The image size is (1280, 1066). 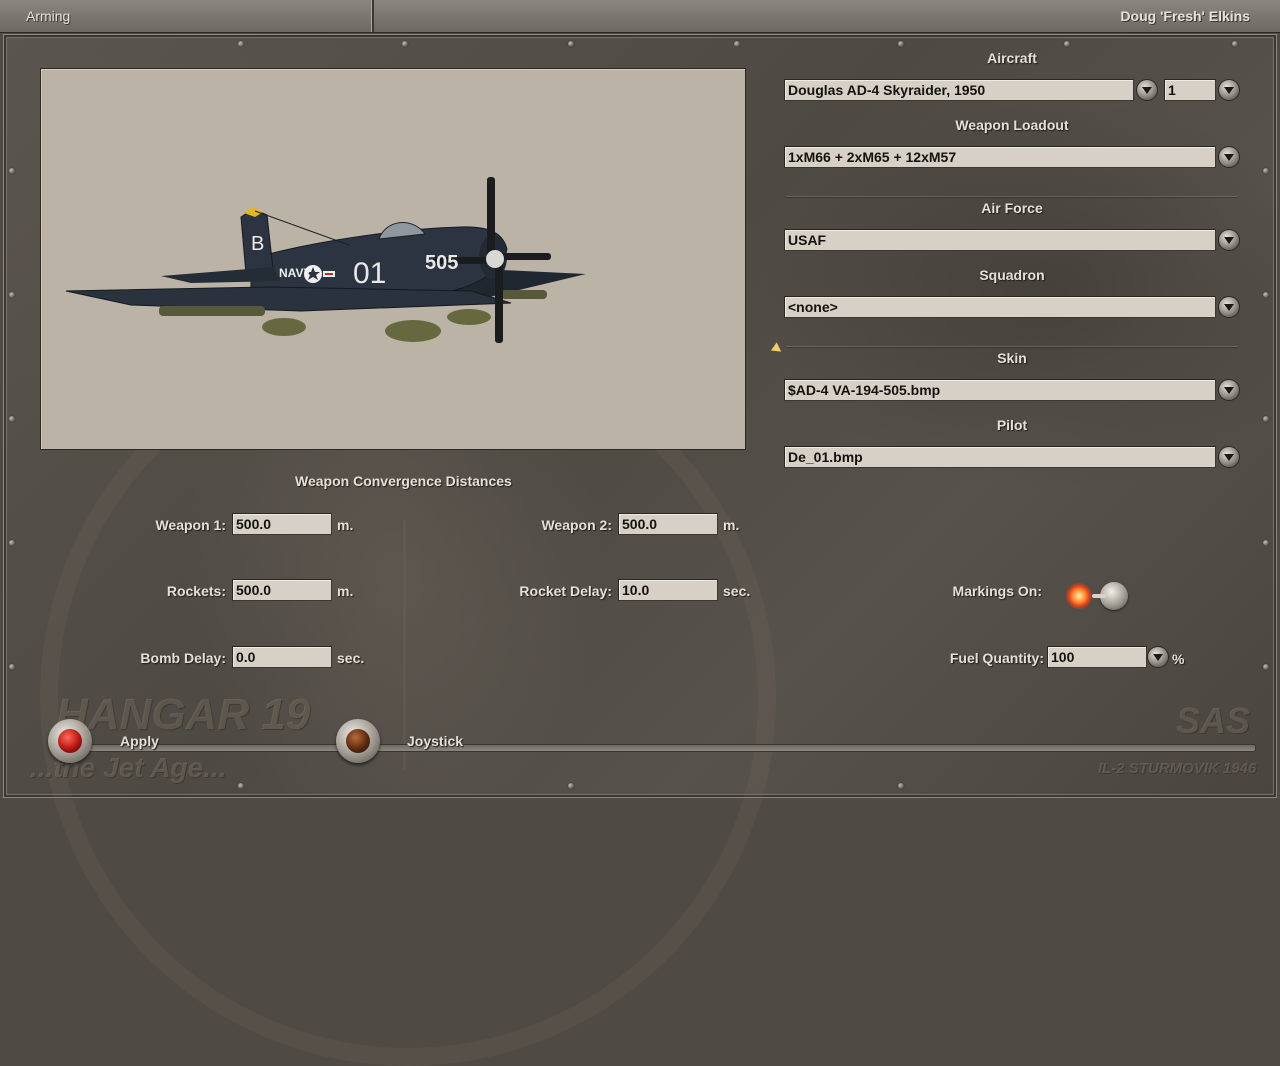 I want to click on pilot-name: Doug 'Fresh' Elkins, so click(x=1185, y=16).